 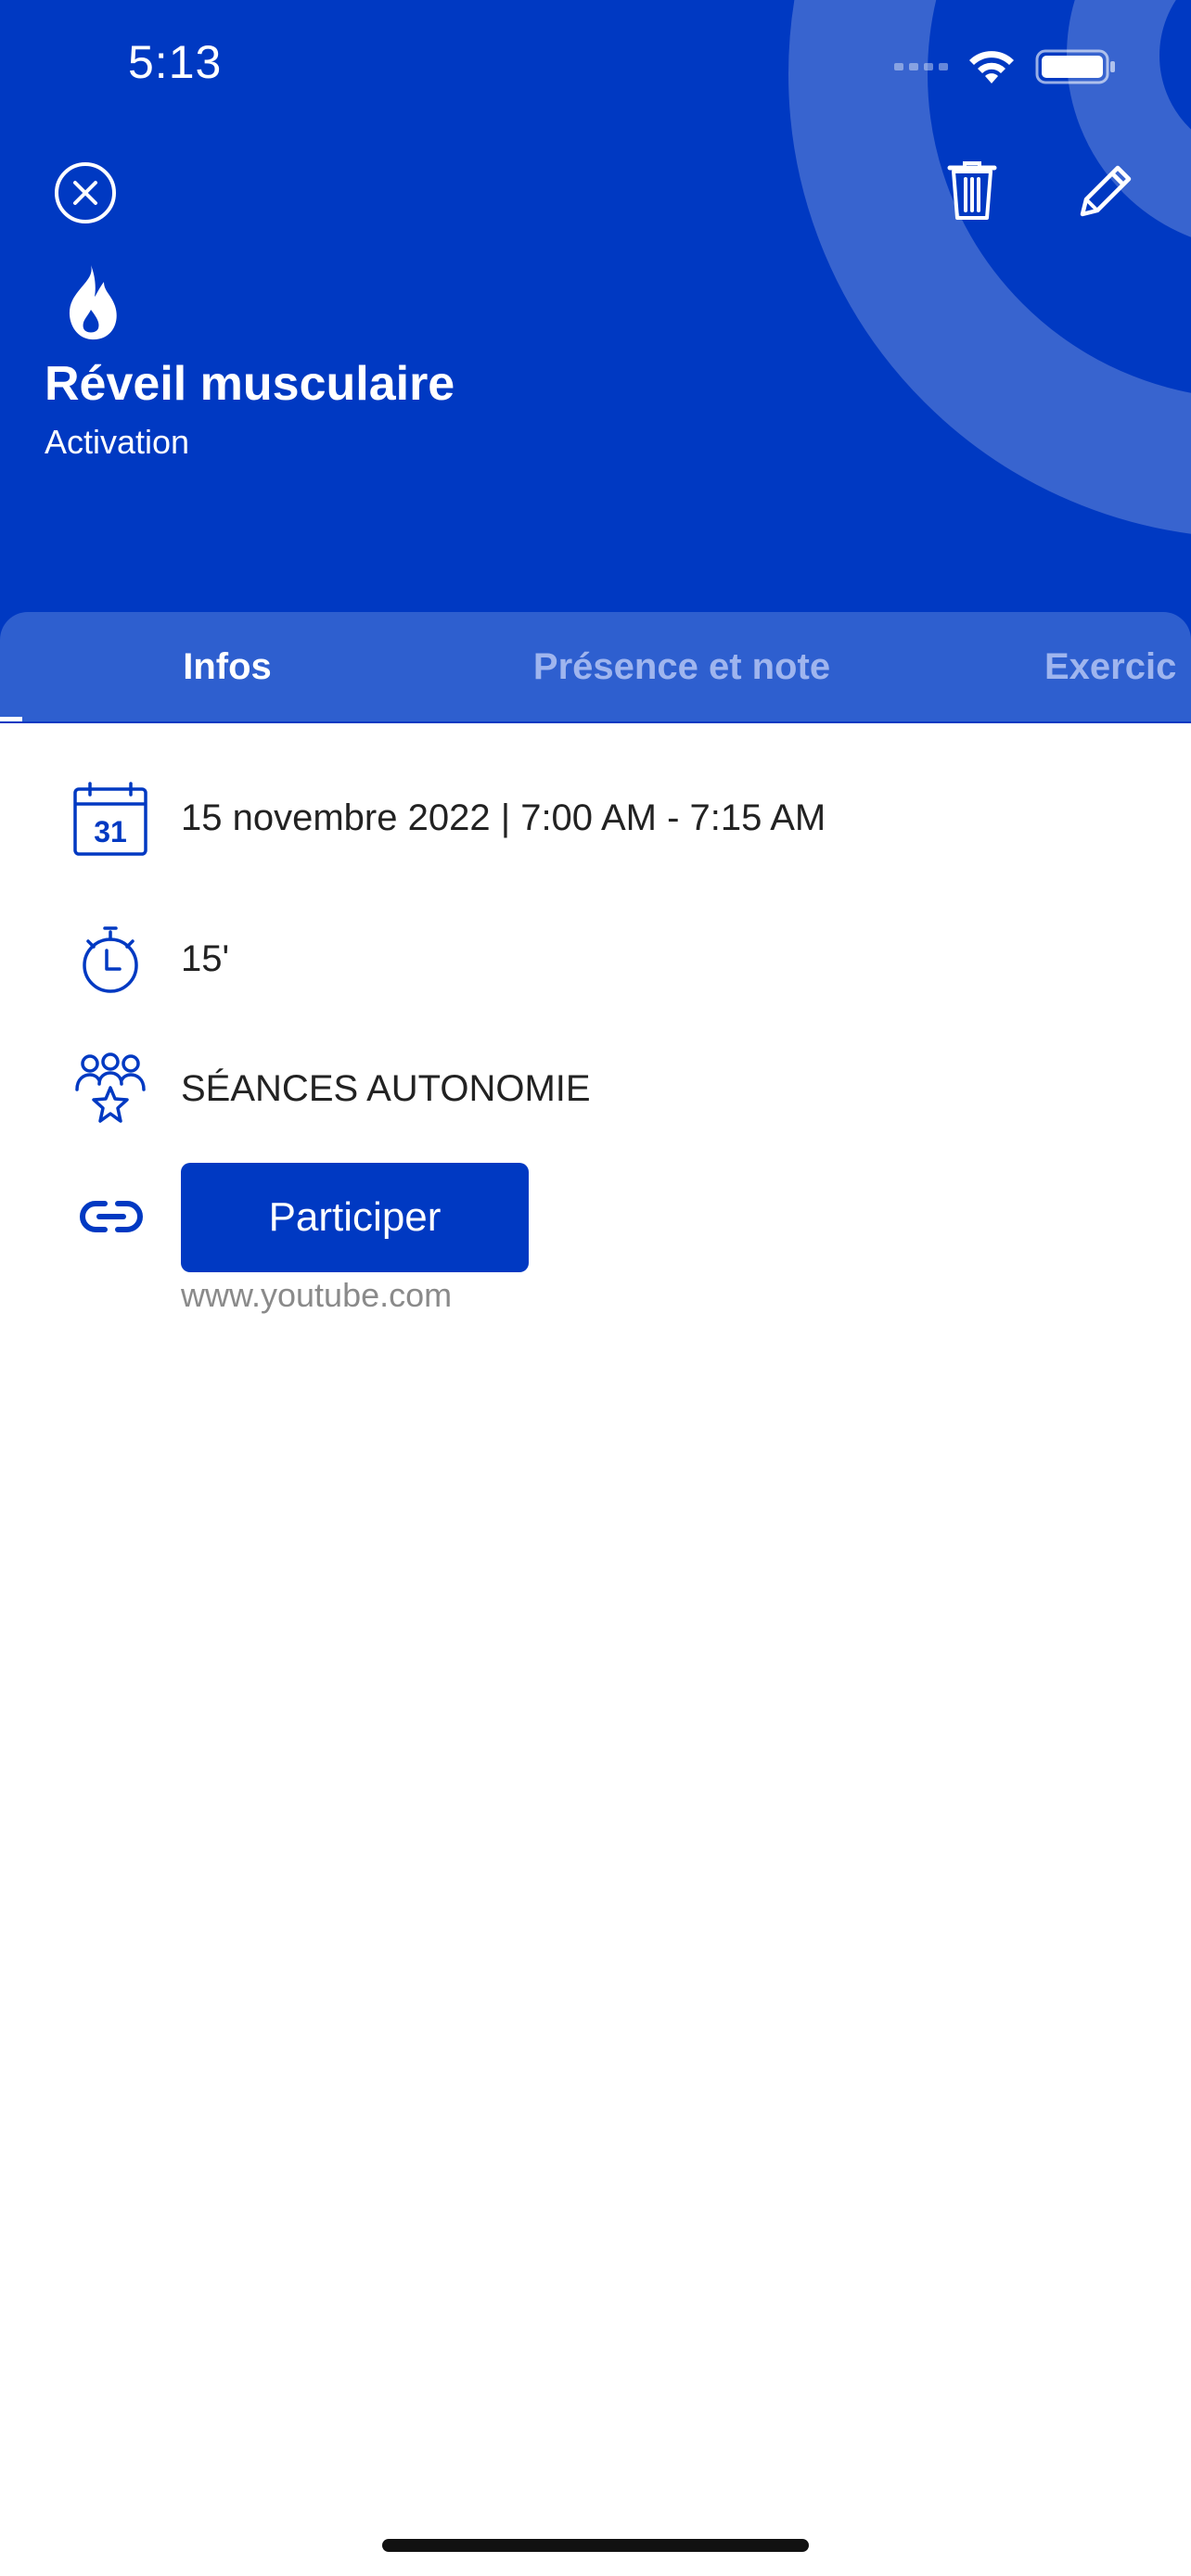 What do you see at coordinates (111, 1217) in the screenshot?
I see `link-icon` at bounding box center [111, 1217].